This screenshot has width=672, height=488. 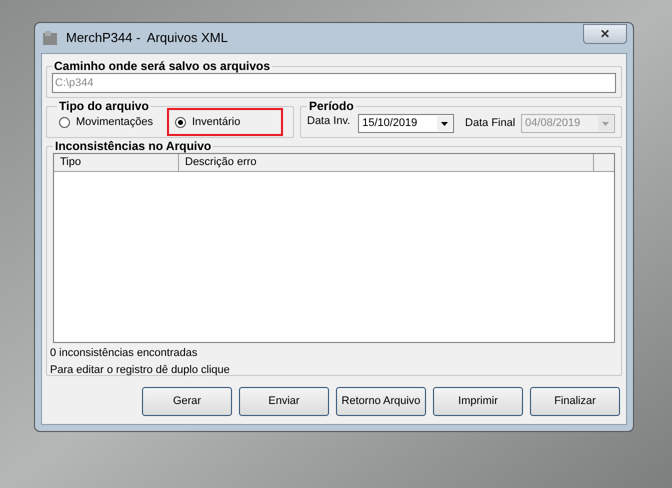 I want to click on dialog-button: Gerar, so click(x=187, y=401).